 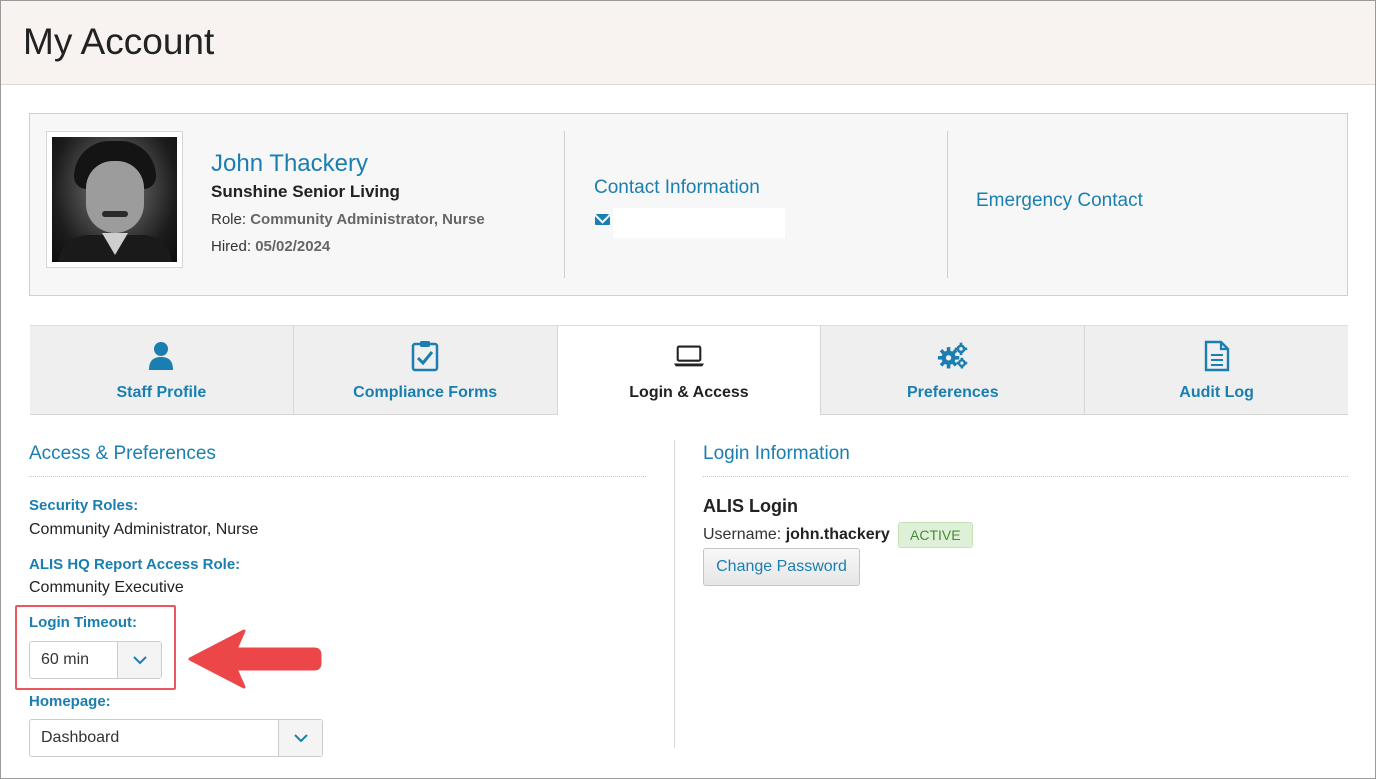 I want to click on tab-label: Staff Profile, so click(x=161, y=392).